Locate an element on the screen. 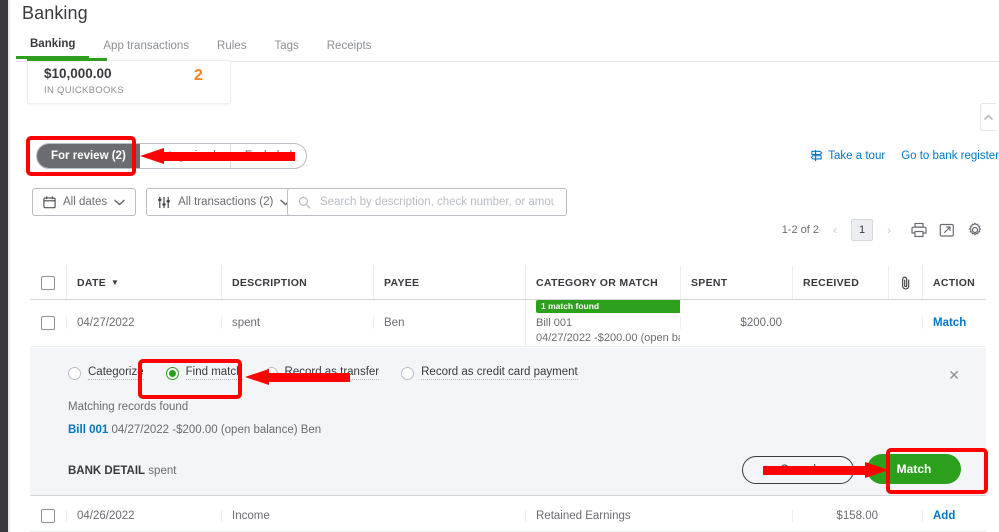  tab-app-transactions: App transactions is located at coordinates (146, 49).